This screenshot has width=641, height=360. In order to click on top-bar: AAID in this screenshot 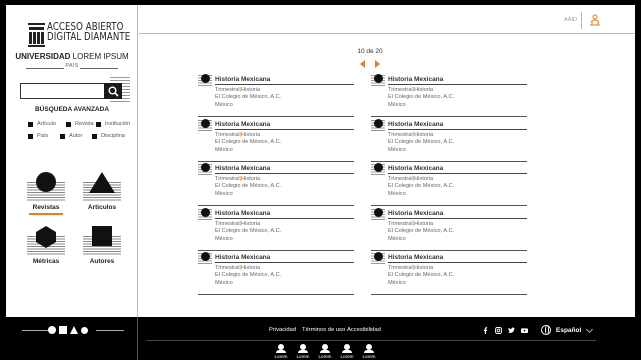, I will do `click(387, 19)`.